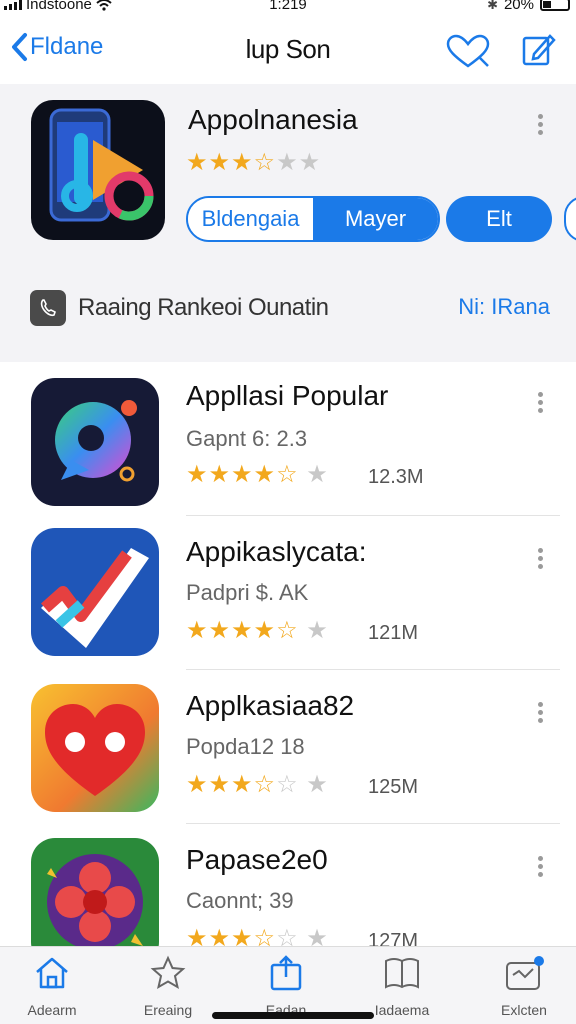 The image size is (576, 1024). I want to click on phone-icon, so click(48, 308).